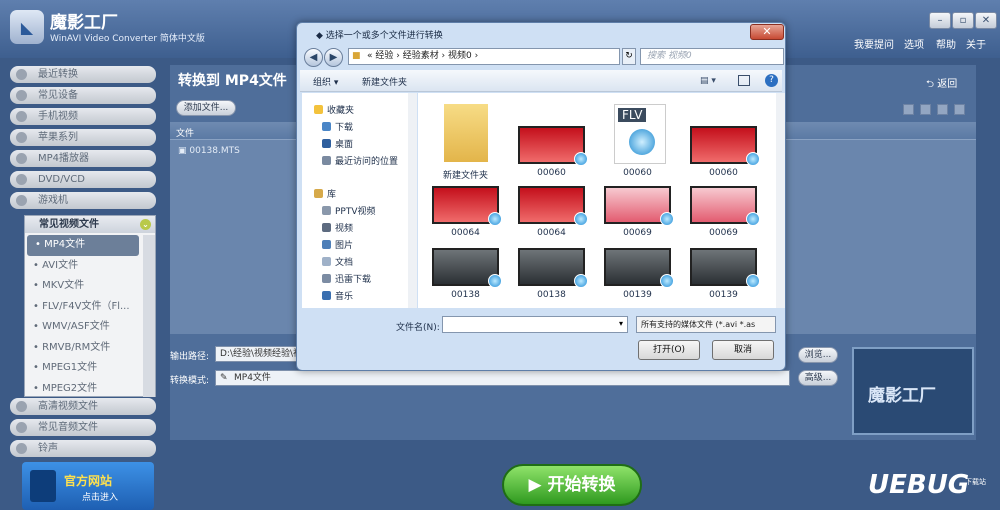 Image resolution: width=1000 pixels, height=510 pixels. Describe the element at coordinates (780, 200) in the screenshot. I see `file-grid-scrollbar` at that location.